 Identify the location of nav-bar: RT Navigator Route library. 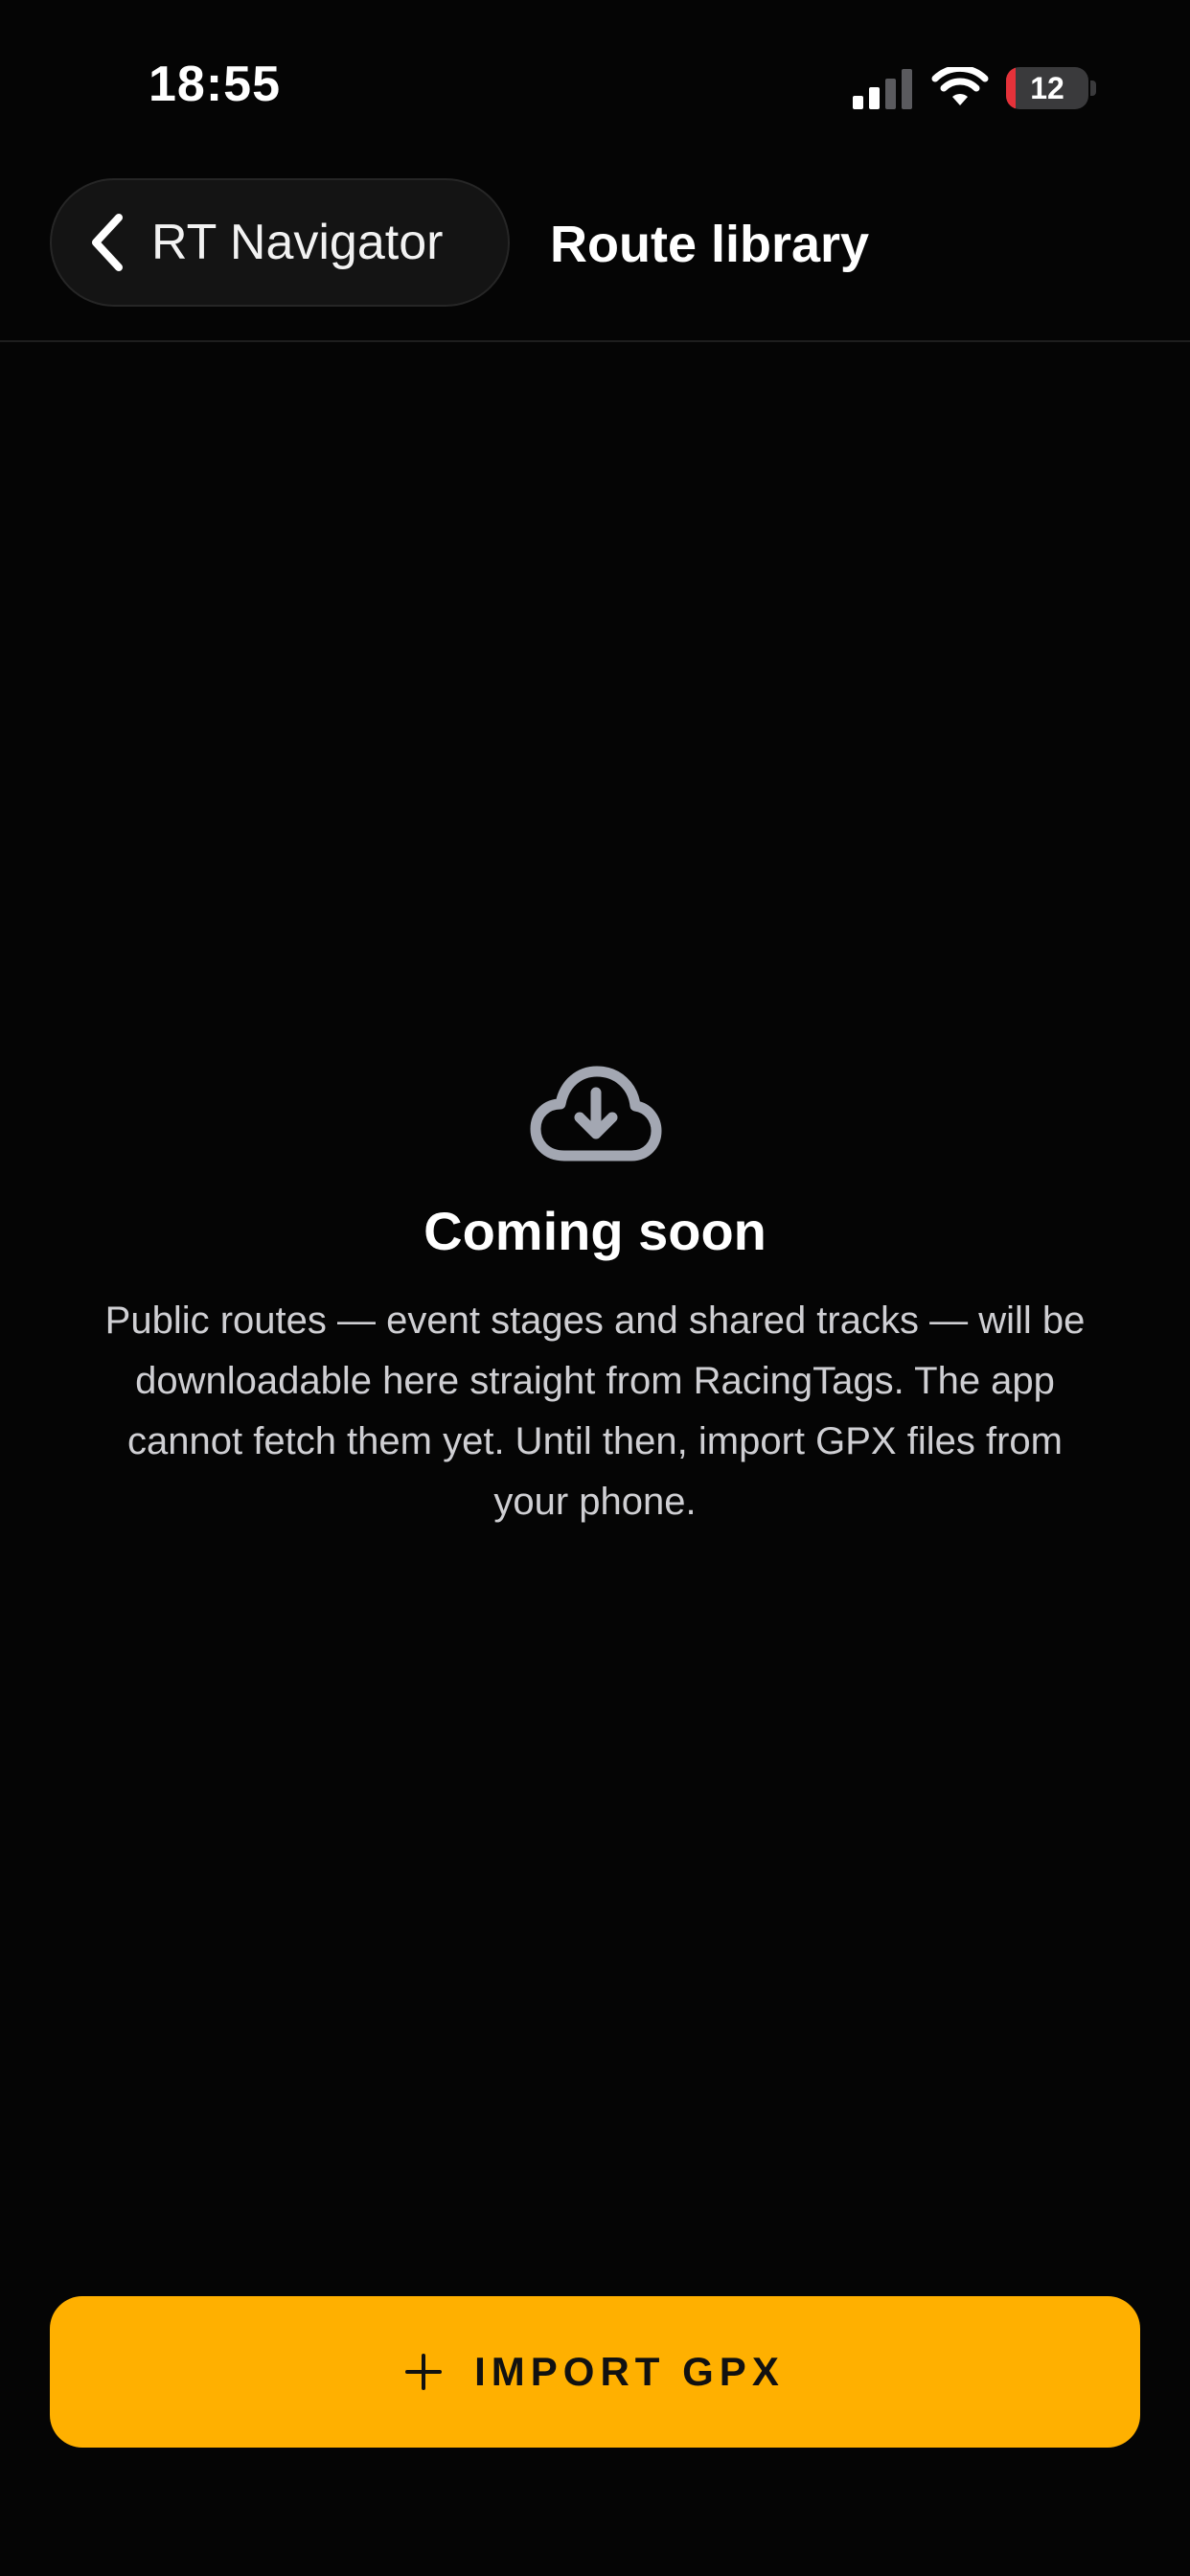
(595, 257).